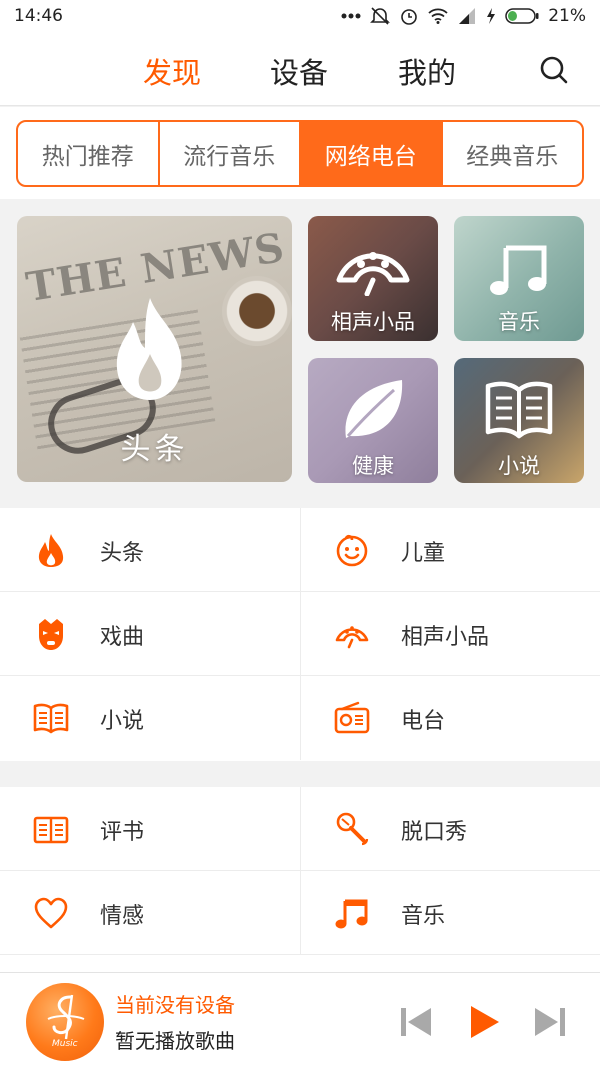 This screenshot has width=600, height=1067. What do you see at coordinates (438, 16) in the screenshot?
I see `wifi-icon` at bounding box center [438, 16].